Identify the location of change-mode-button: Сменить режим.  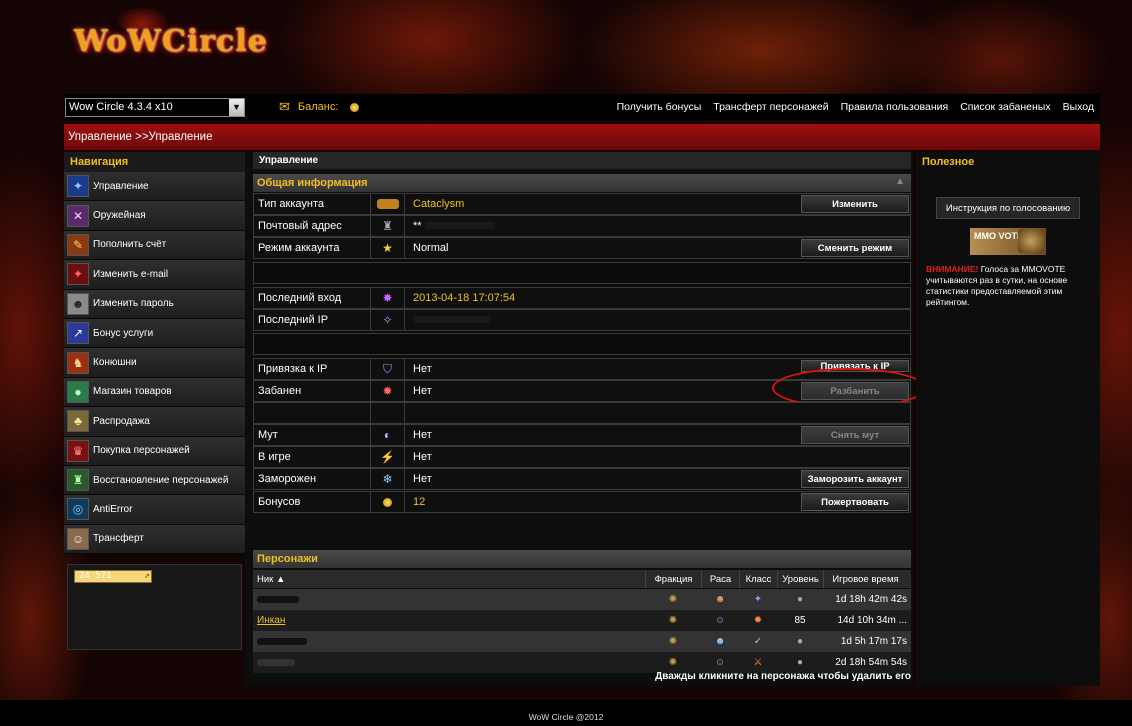
(855, 248).